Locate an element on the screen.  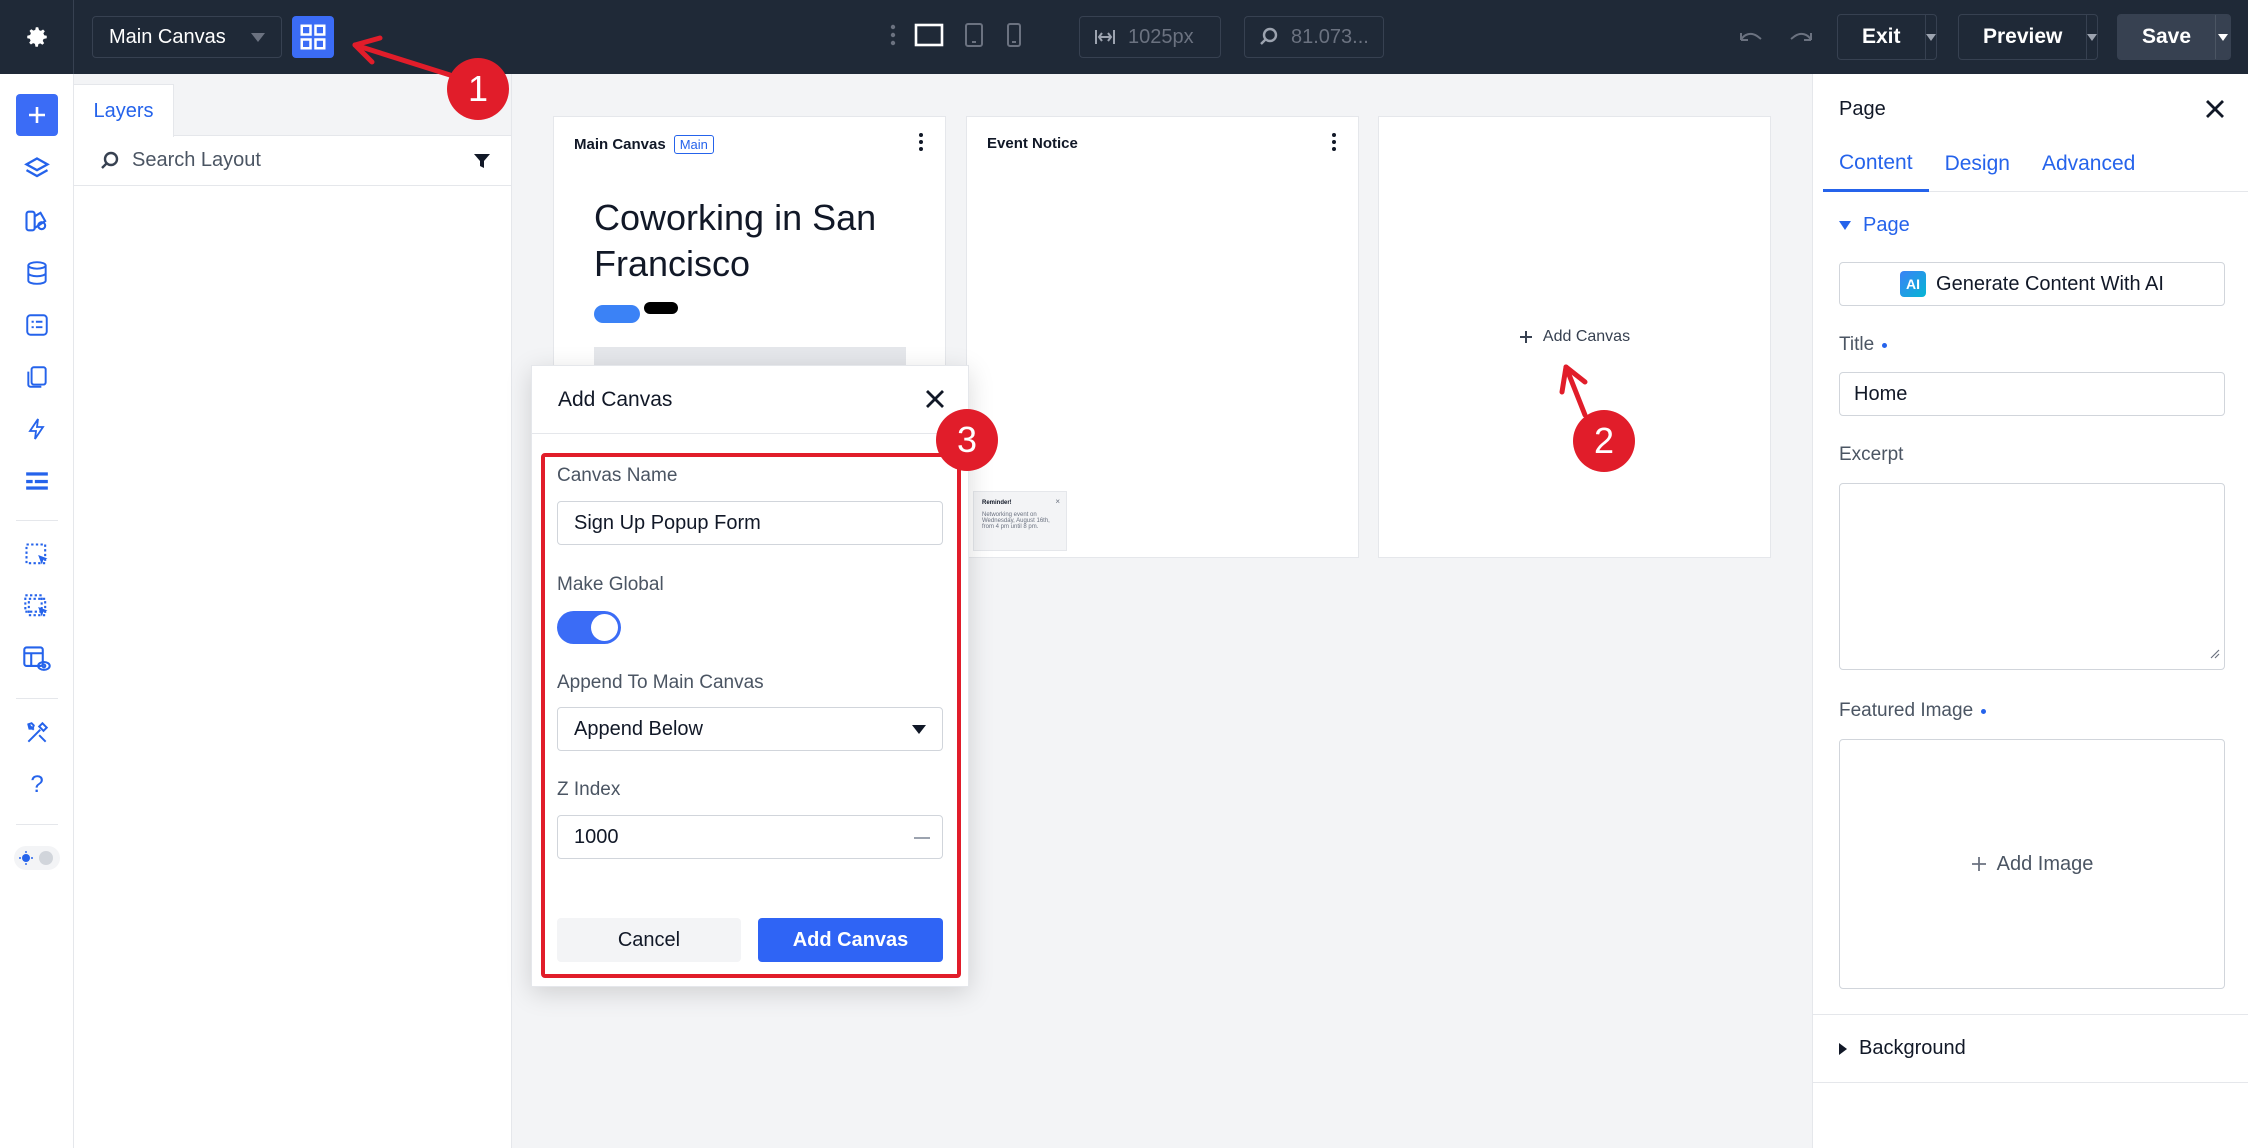
hero-button-pill is located at coordinates (617, 314).